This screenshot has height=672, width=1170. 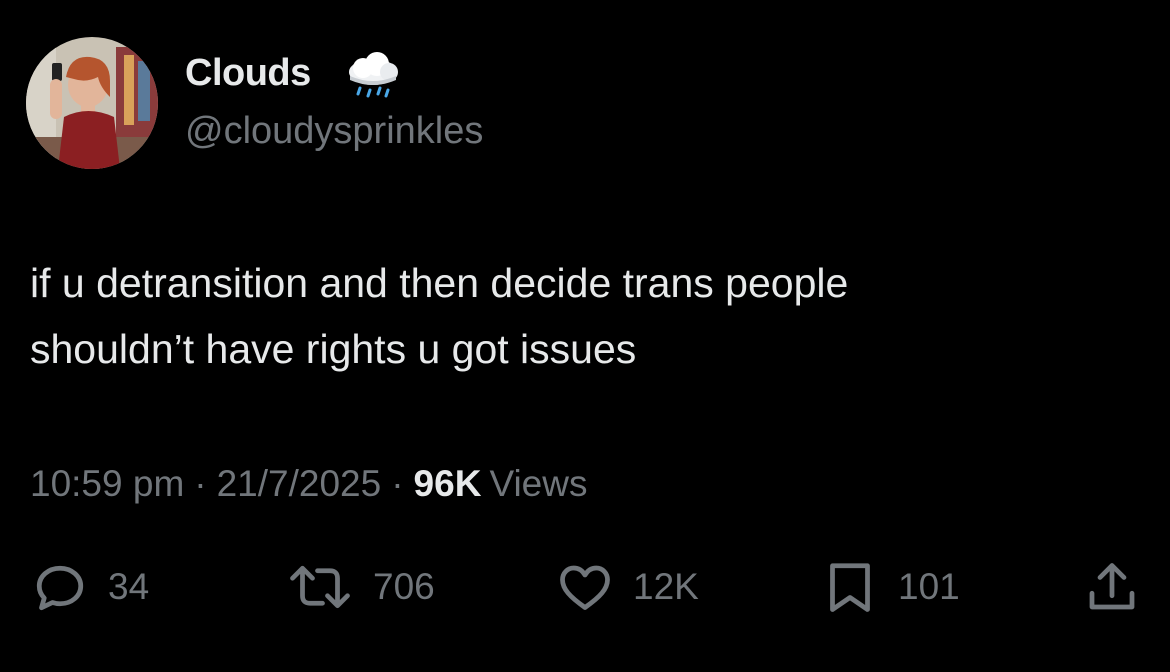 What do you see at coordinates (333, 349) in the screenshot?
I see `tweet-text-line: shouldn’t have rights u got issues` at bounding box center [333, 349].